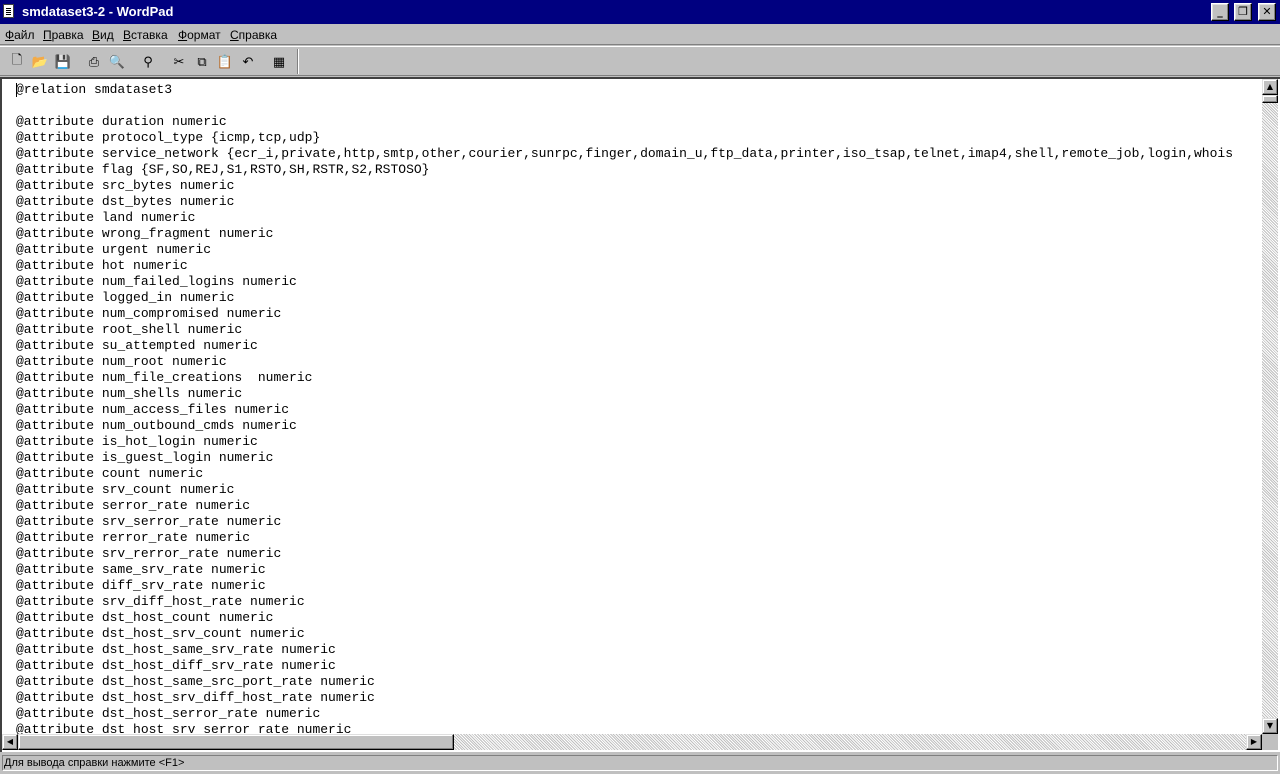 This screenshot has height=774, width=1280. I want to click on scroll-up-button: ▲, so click(1270, 87).